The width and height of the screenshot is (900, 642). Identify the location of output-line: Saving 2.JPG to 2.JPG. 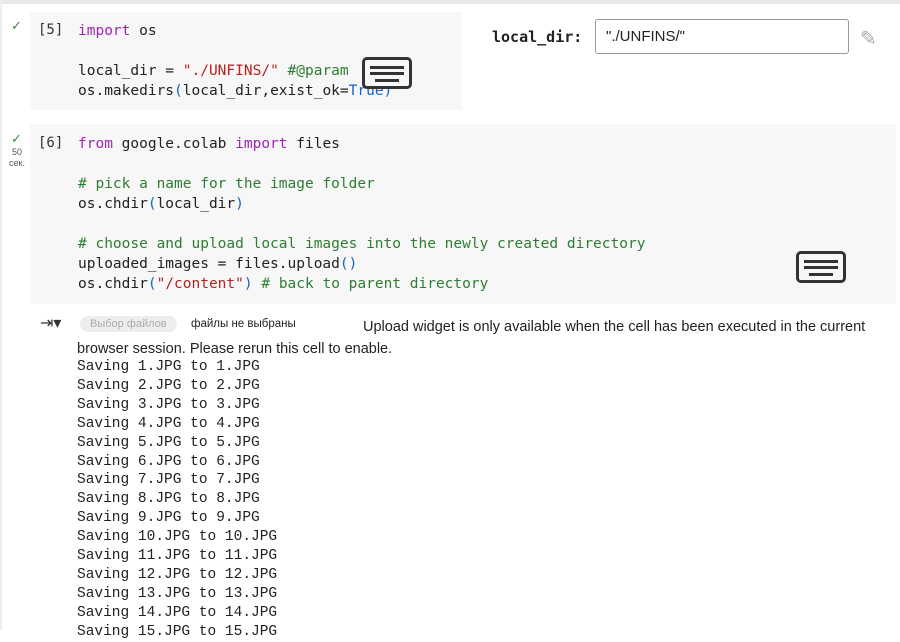
(168, 385).